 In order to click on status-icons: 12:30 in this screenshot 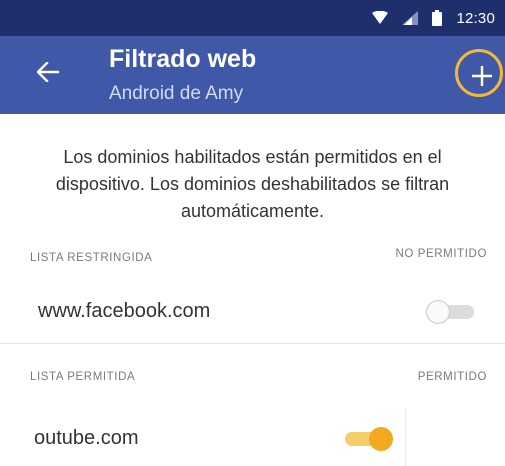, I will do `click(433, 18)`.